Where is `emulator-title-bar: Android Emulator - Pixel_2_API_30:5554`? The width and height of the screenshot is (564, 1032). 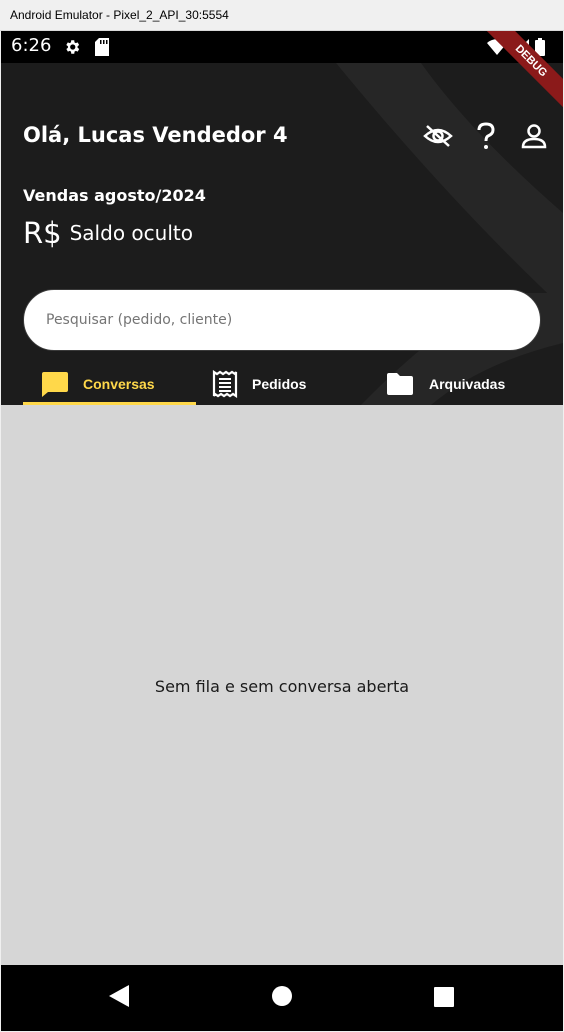 emulator-title-bar: Android Emulator - Pixel_2_API_30:5554 is located at coordinates (282, 15).